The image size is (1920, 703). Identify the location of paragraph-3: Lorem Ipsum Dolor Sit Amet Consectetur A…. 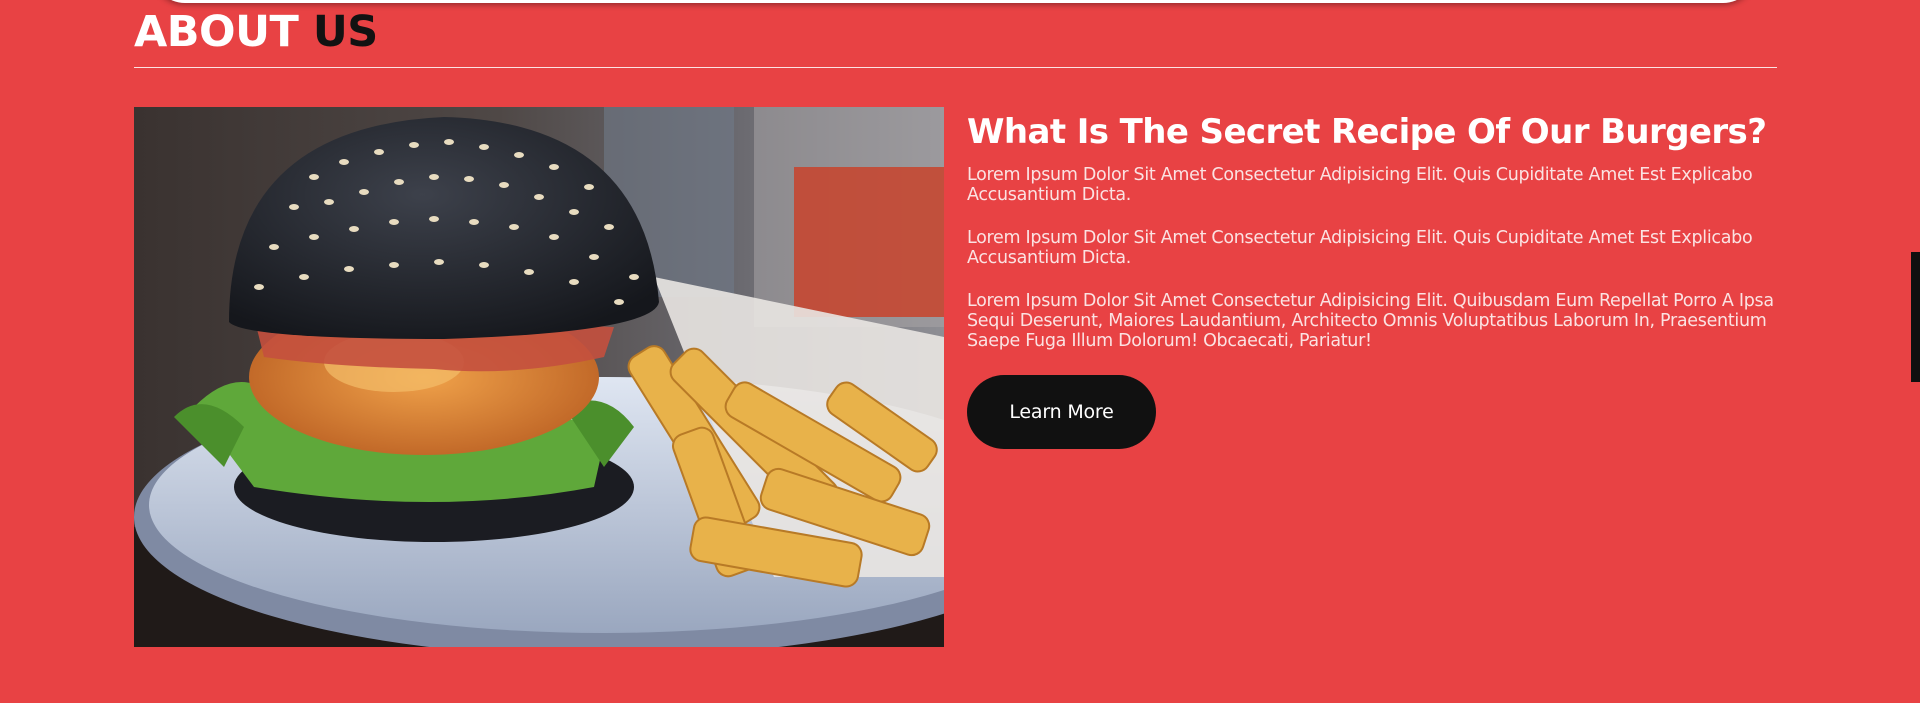
(1370, 321).